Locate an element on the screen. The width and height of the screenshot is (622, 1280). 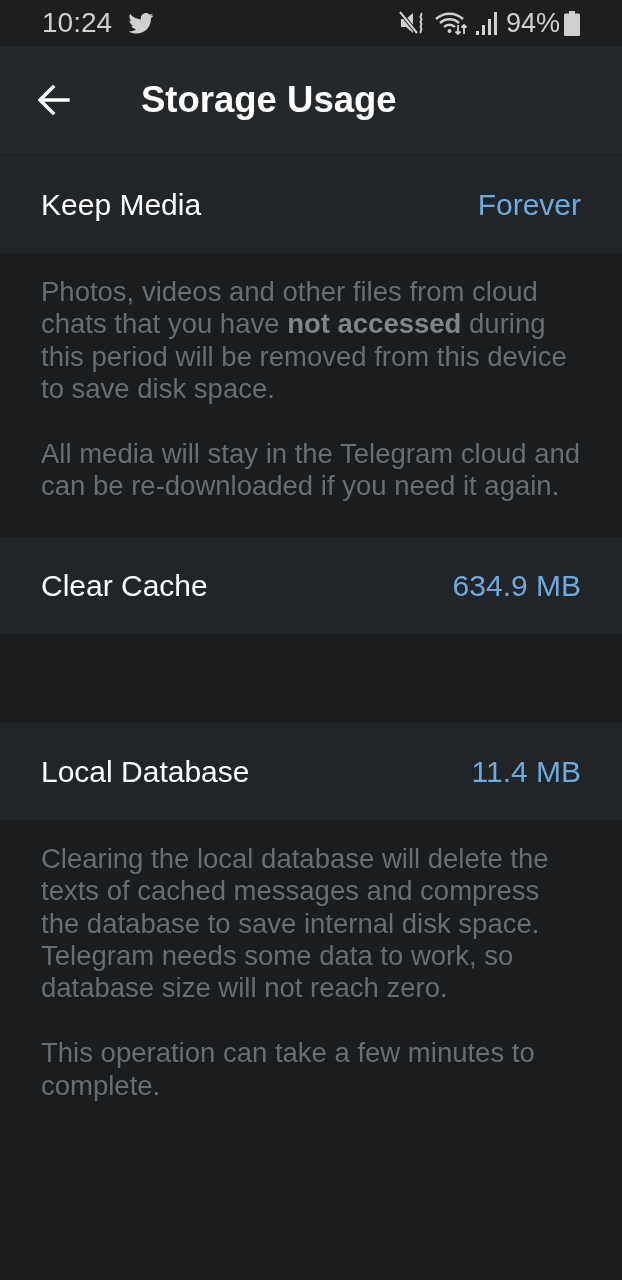
setting-label: Local Database is located at coordinates (145, 771).